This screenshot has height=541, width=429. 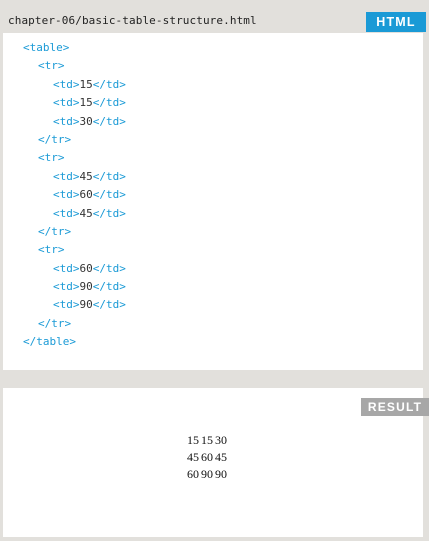 I want to click on table-row: 60 90 90, so click(x=207, y=474).